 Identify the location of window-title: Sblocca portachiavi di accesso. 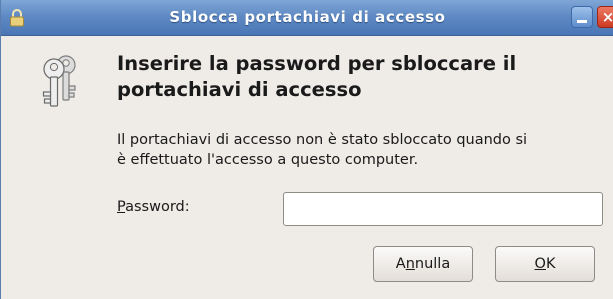
(307, 17).